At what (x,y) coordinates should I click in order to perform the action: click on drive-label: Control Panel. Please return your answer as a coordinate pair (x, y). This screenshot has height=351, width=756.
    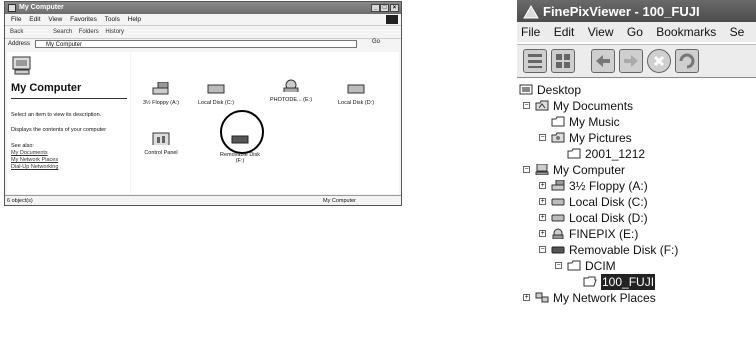
    Looking at the image, I should click on (161, 153).